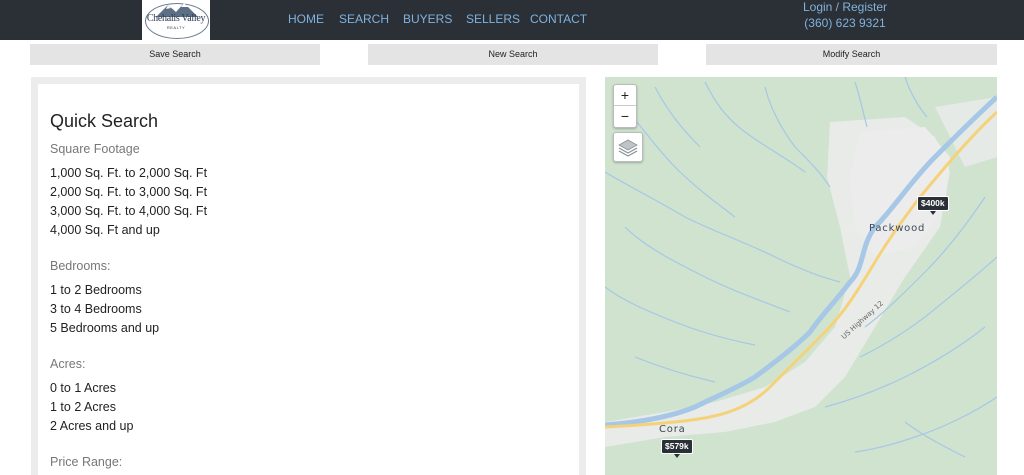  Describe the element at coordinates (68, 364) in the screenshot. I see `acres-heading: Acres:` at that location.